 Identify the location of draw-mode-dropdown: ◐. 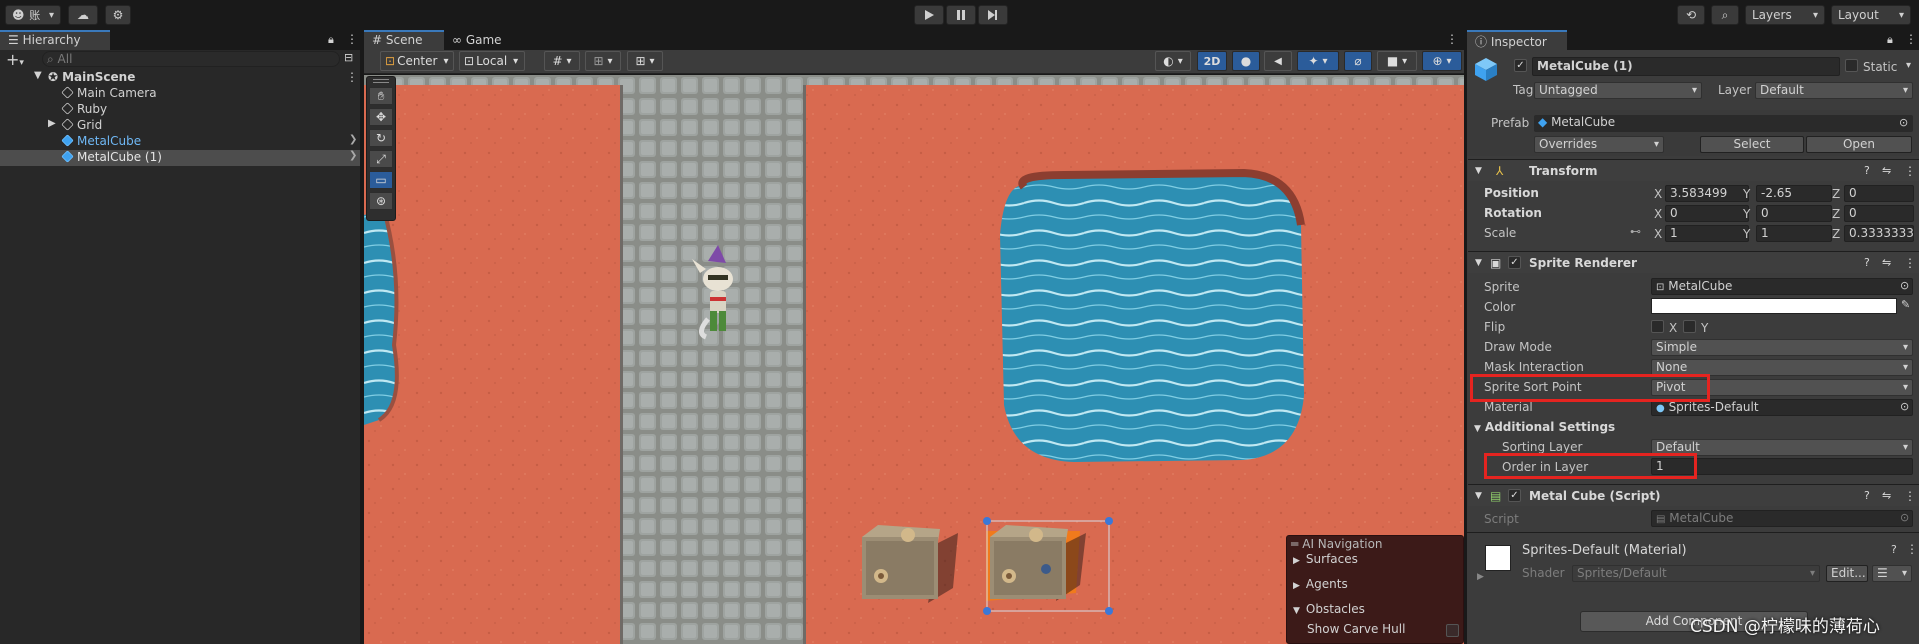
(1173, 61).